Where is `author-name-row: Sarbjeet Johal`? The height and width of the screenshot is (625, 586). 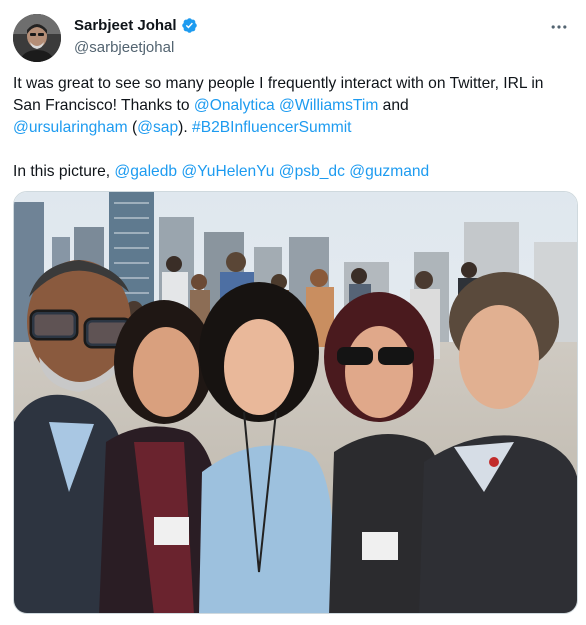
author-name-row: Sarbjeet Johal is located at coordinates (136, 25).